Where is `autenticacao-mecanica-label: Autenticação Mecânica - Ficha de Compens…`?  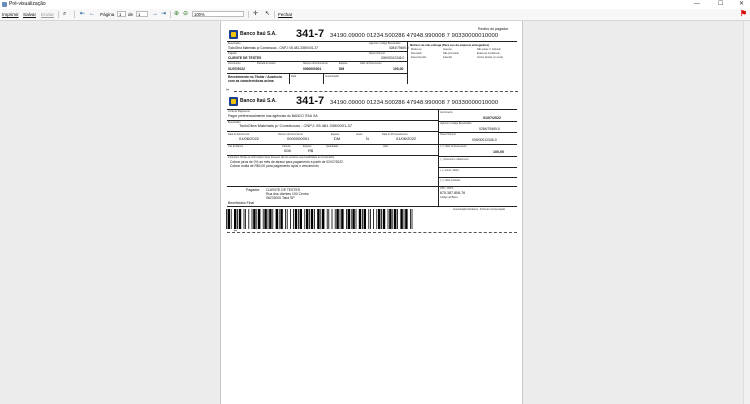 autenticacao-mecanica-label: Autenticação Mecânica - Ficha de Compens… is located at coordinates (479, 209).